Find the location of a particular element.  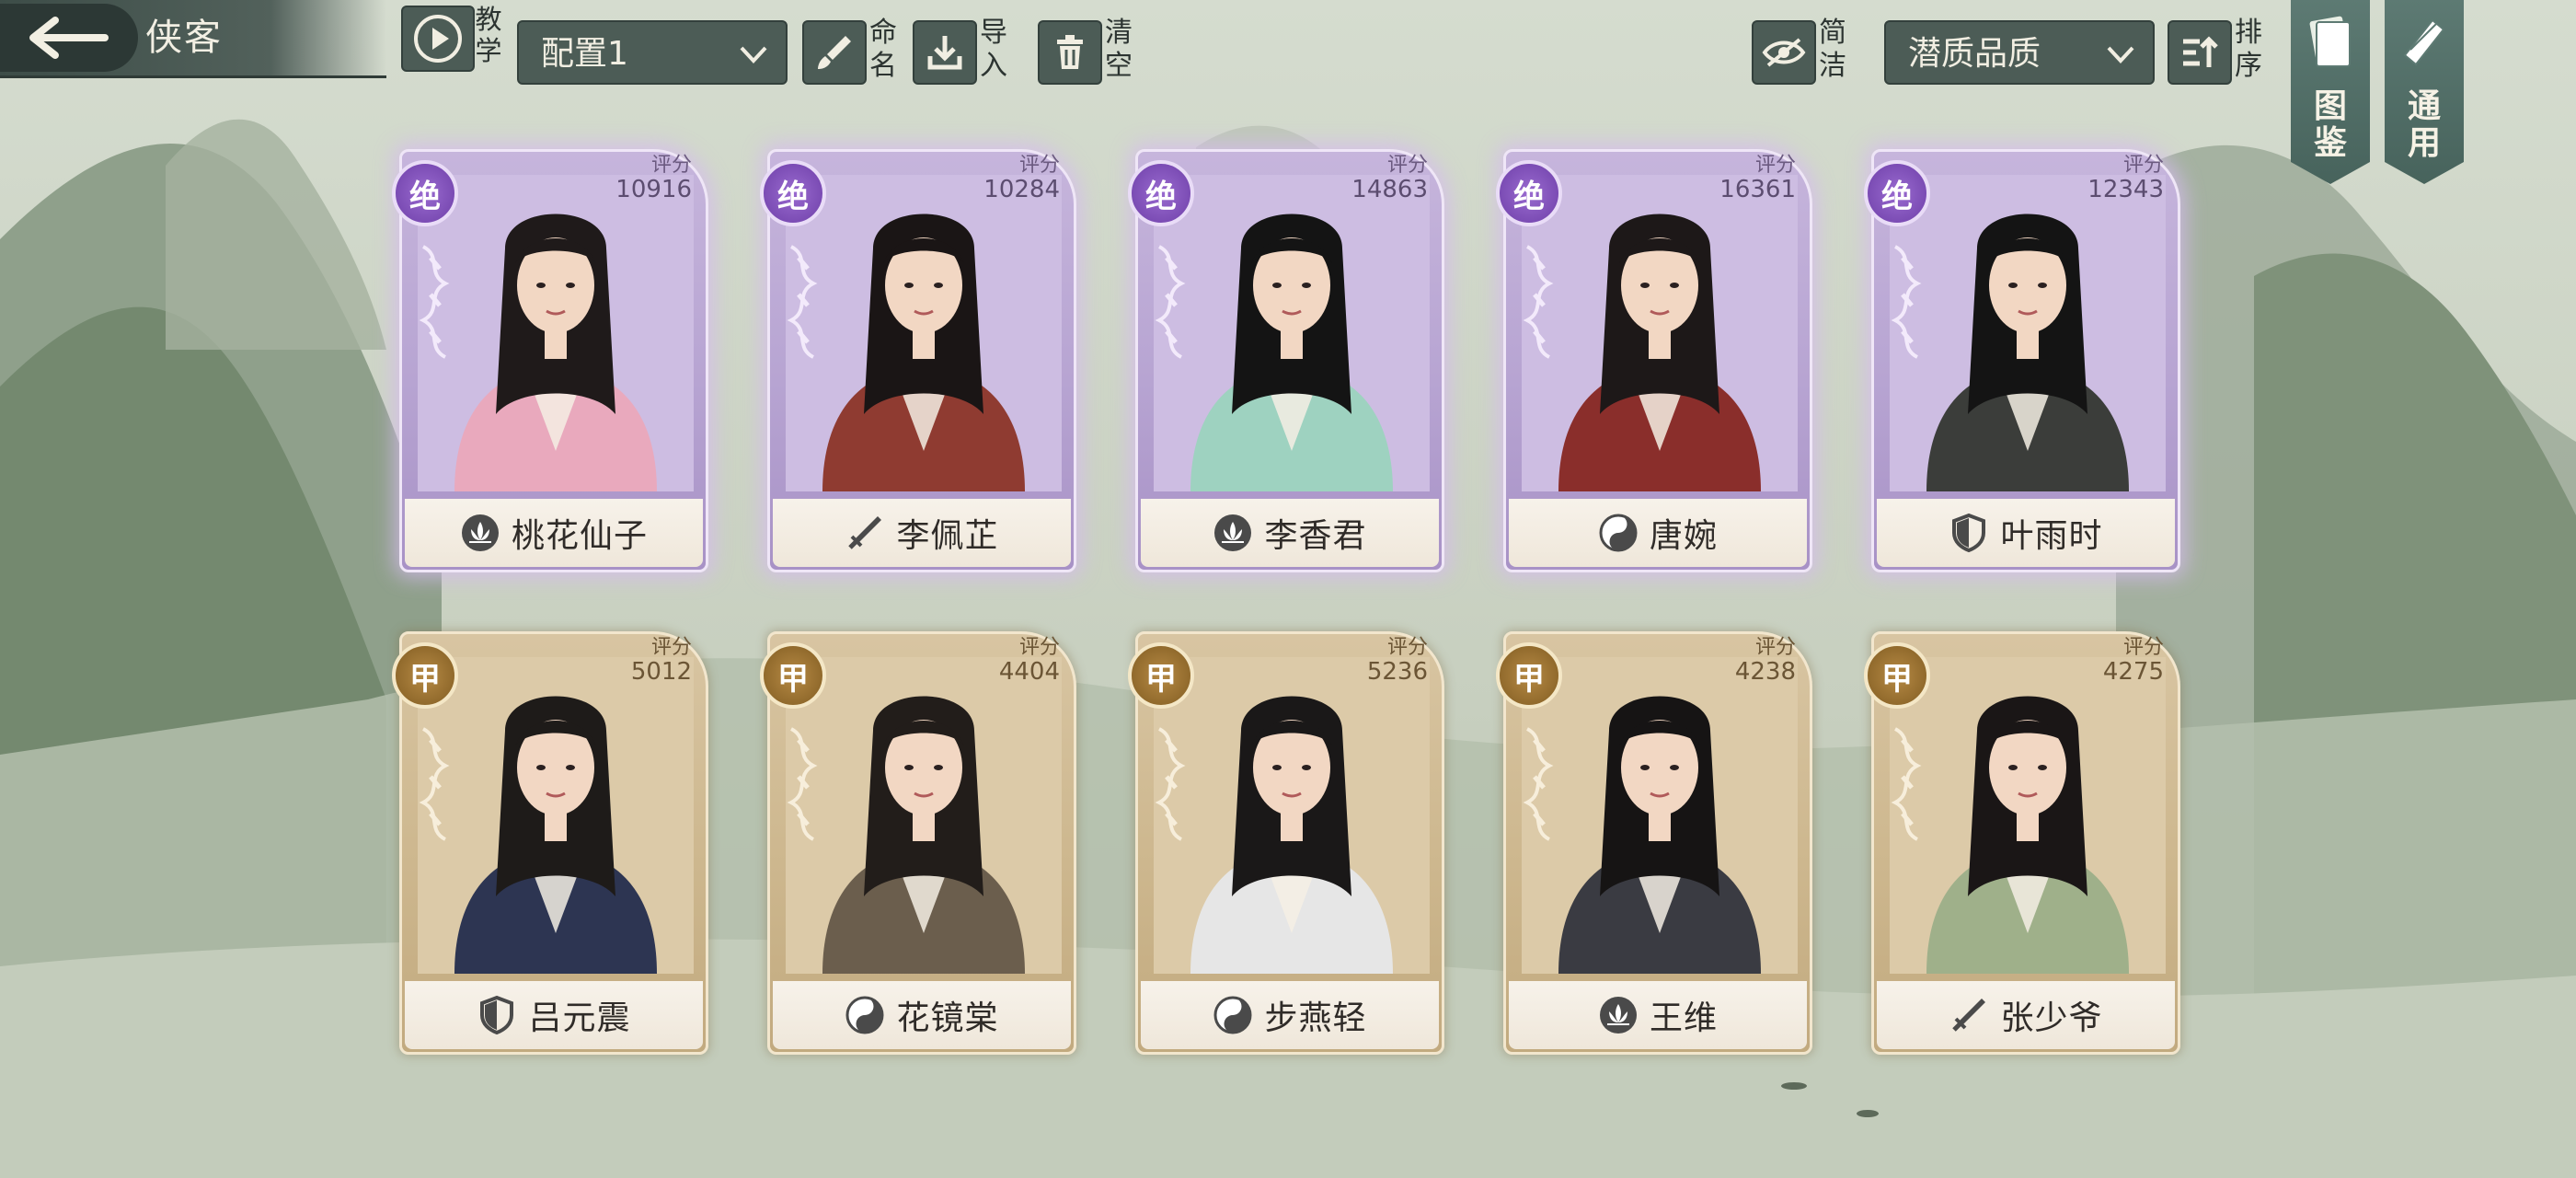

general-banner-button: 通用 is located at coordinates (2424, 92).